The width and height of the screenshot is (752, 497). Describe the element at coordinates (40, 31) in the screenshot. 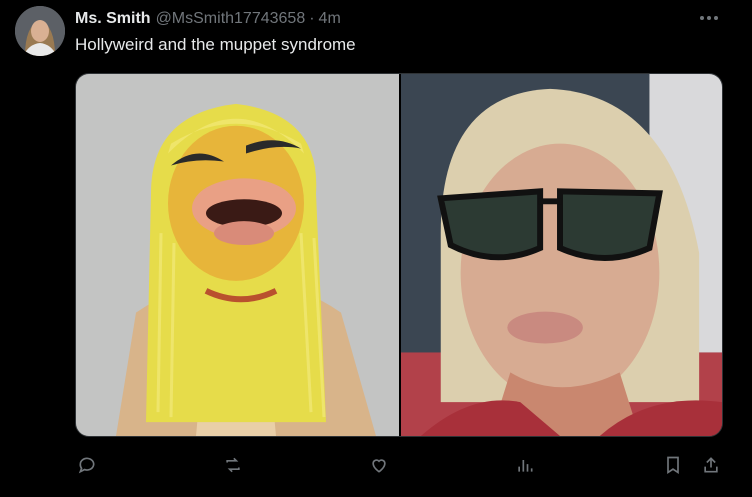

I see `author-avatar` at that location.